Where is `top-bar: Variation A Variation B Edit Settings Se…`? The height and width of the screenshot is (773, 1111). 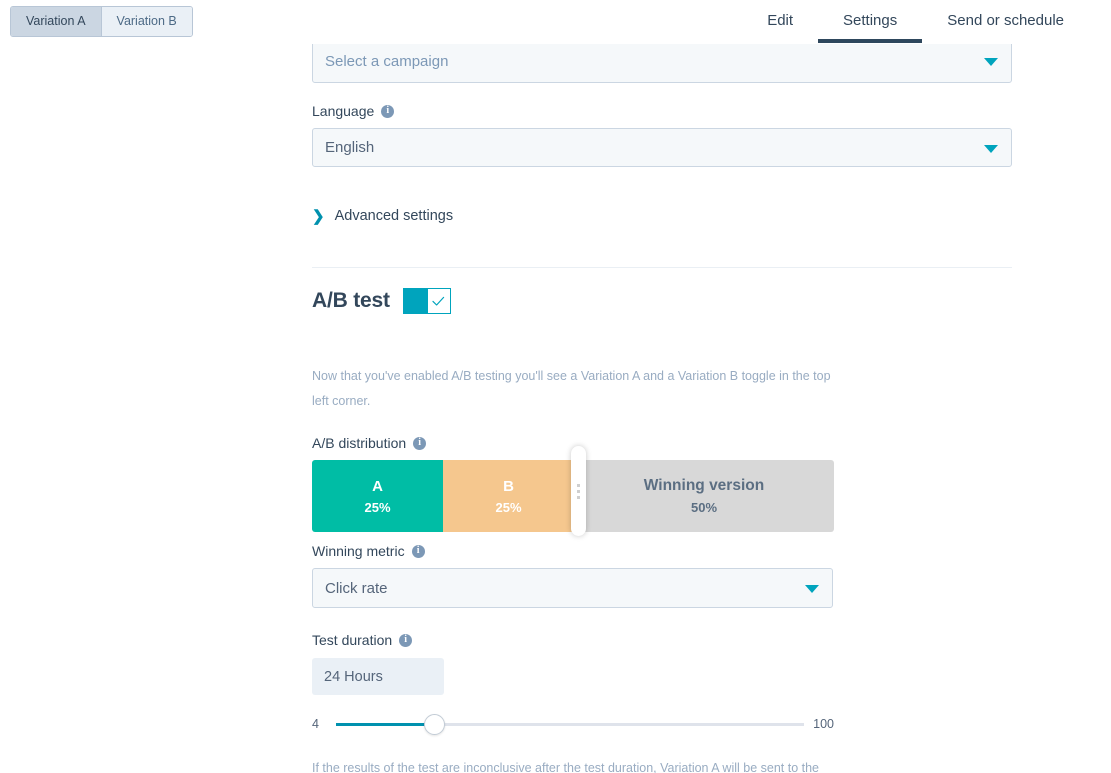
top-bar: Variation A Variation B Edit Settings Se… is located at coordinates (555, 22).